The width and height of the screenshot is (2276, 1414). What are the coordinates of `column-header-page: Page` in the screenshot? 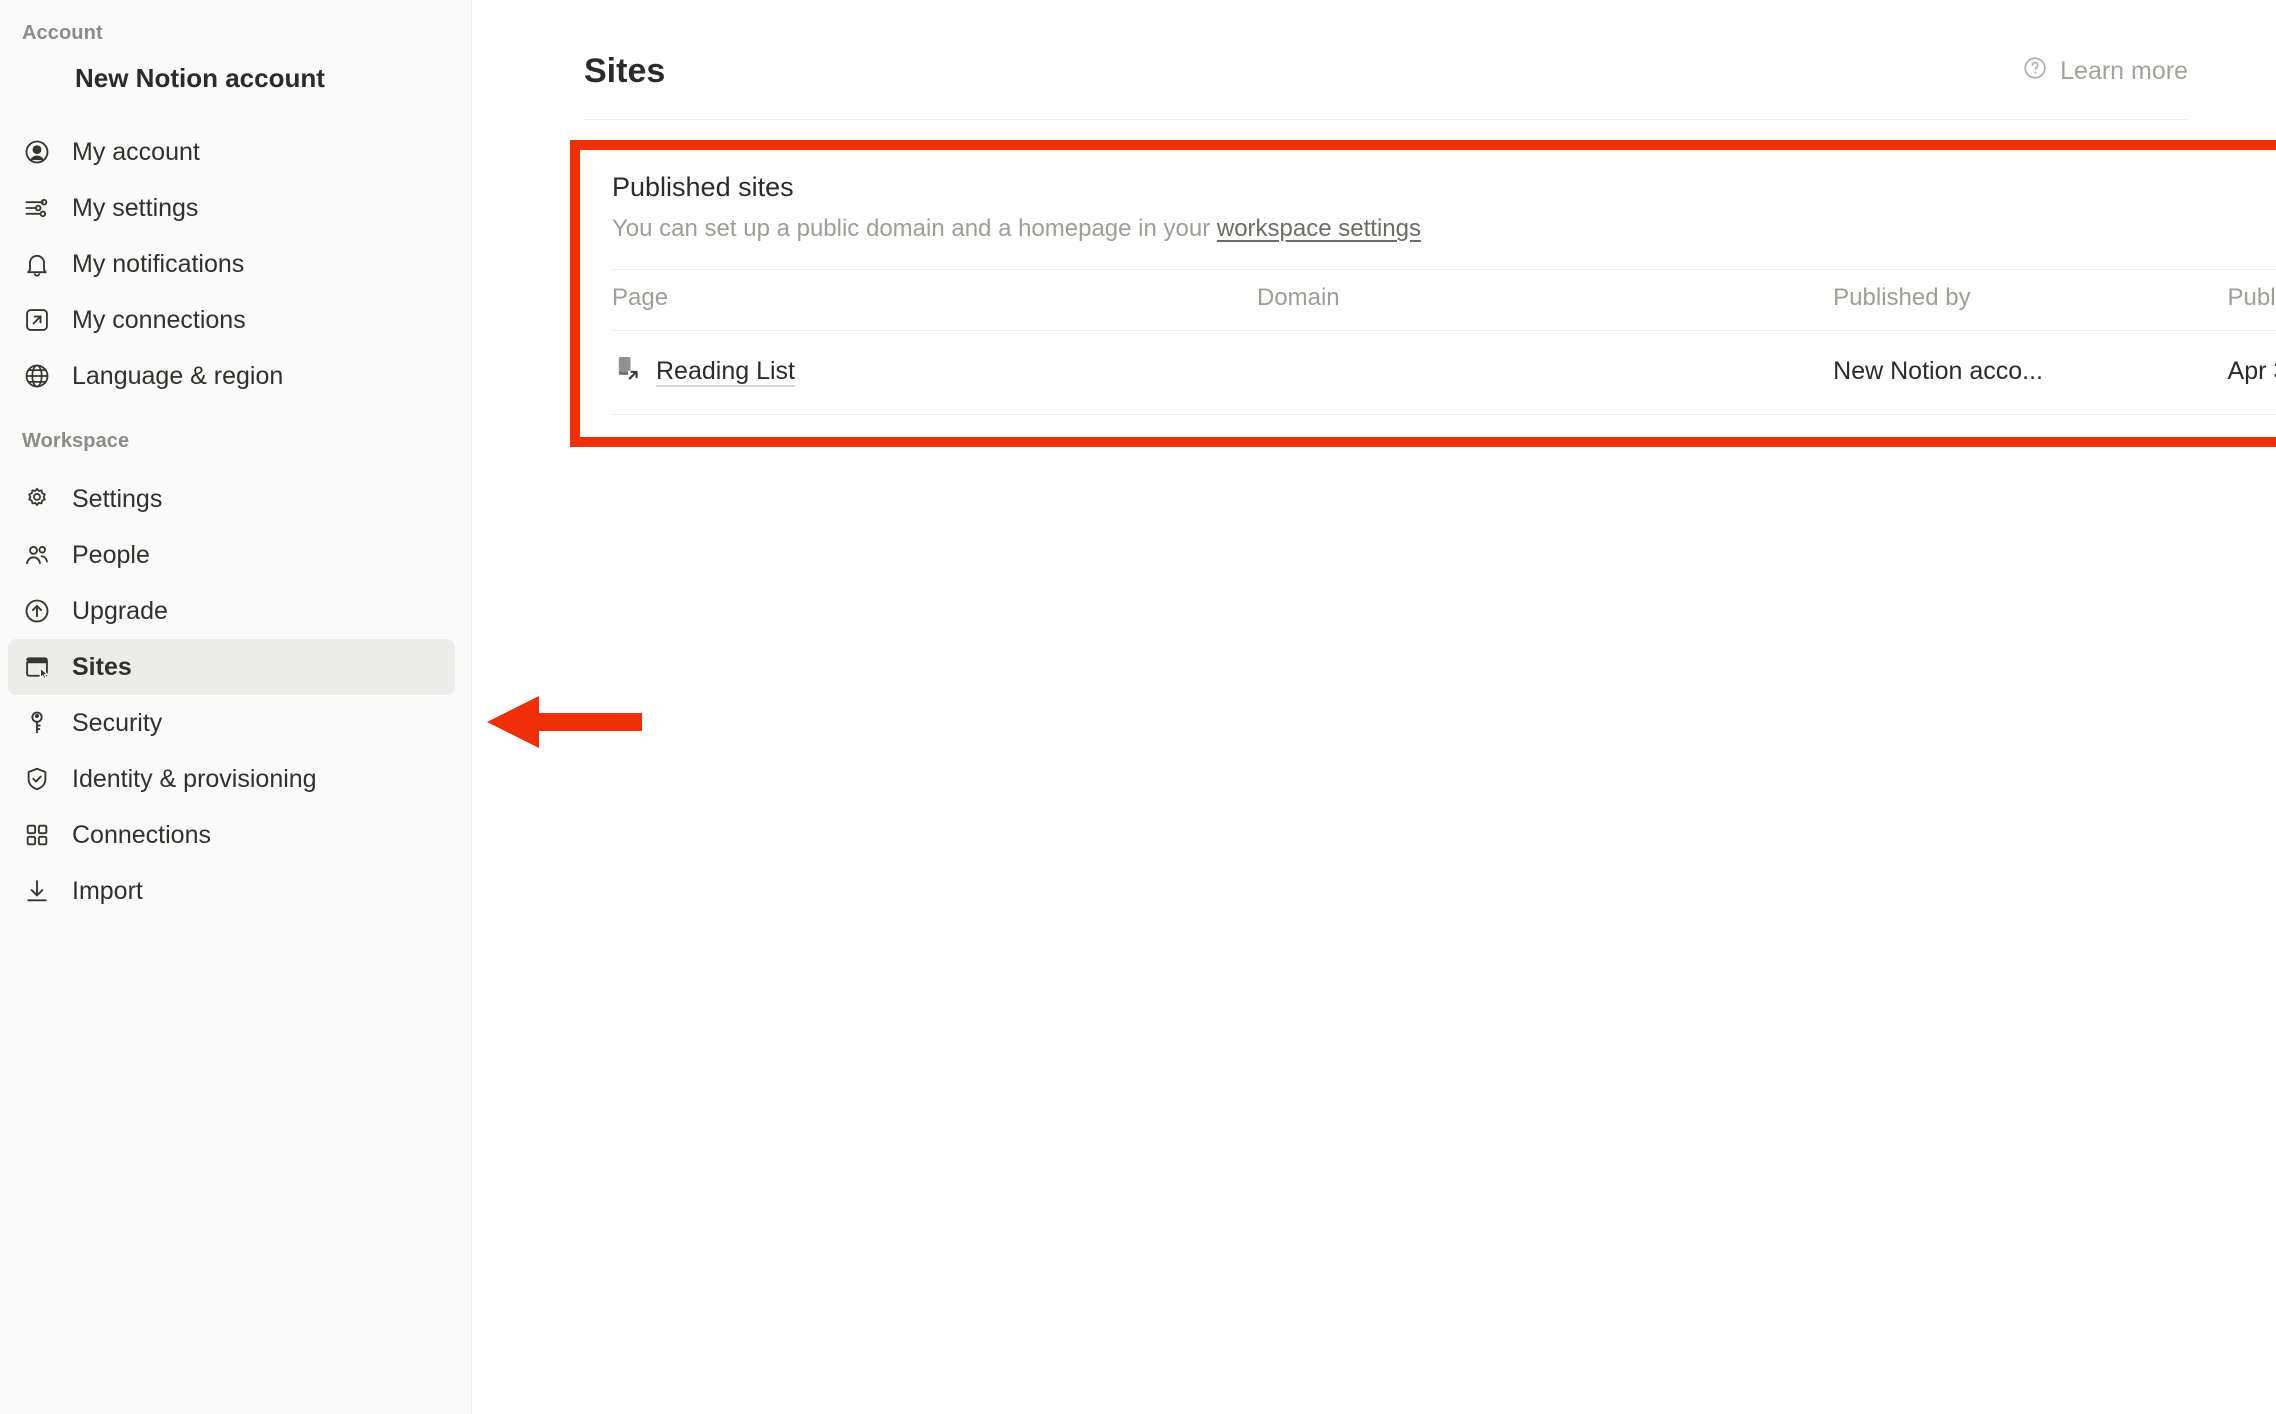 It's located at (934, 300).